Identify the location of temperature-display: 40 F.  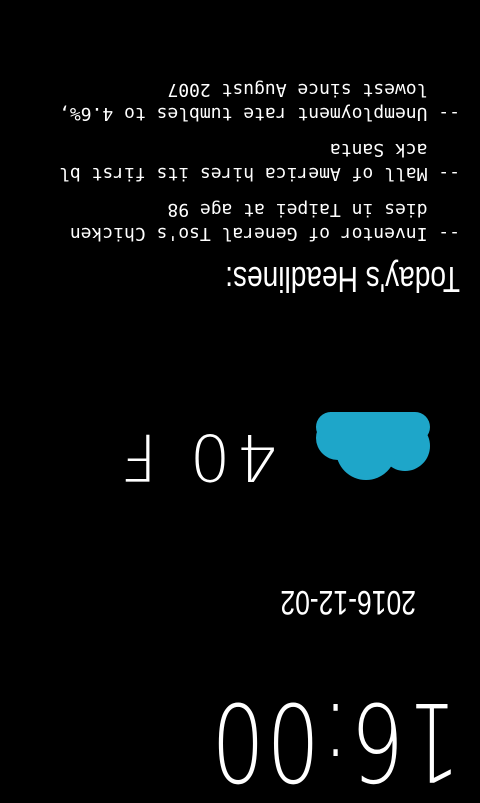
(195, 456).